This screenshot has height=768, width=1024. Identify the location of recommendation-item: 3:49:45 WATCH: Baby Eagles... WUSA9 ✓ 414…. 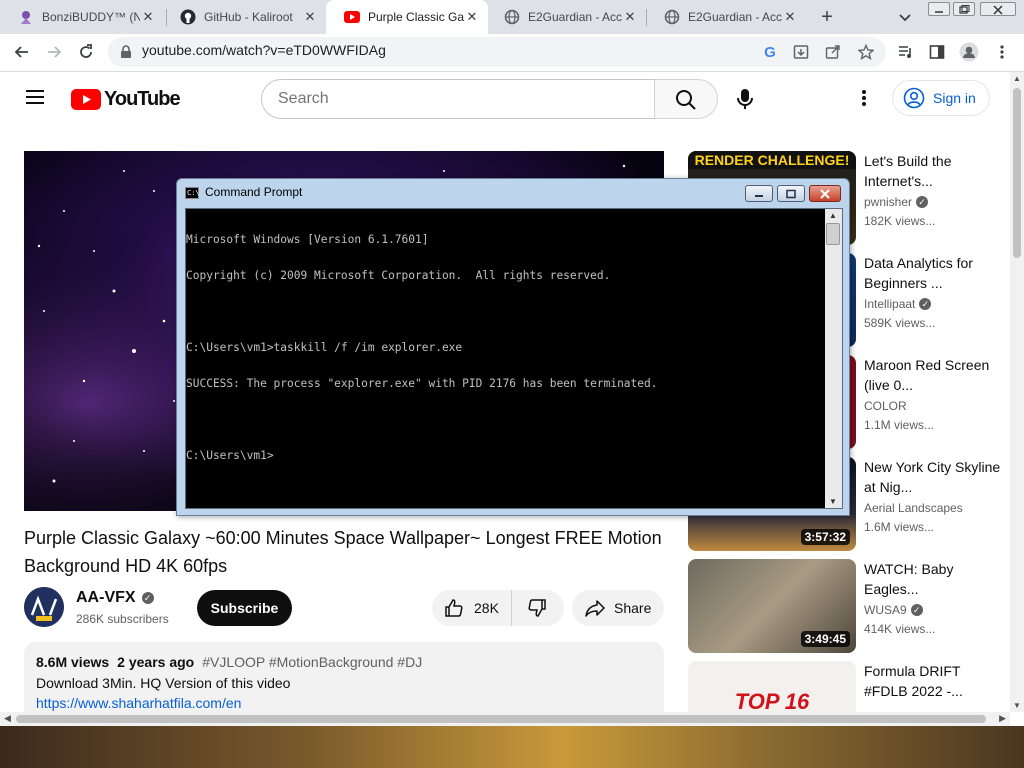
(848, 606).